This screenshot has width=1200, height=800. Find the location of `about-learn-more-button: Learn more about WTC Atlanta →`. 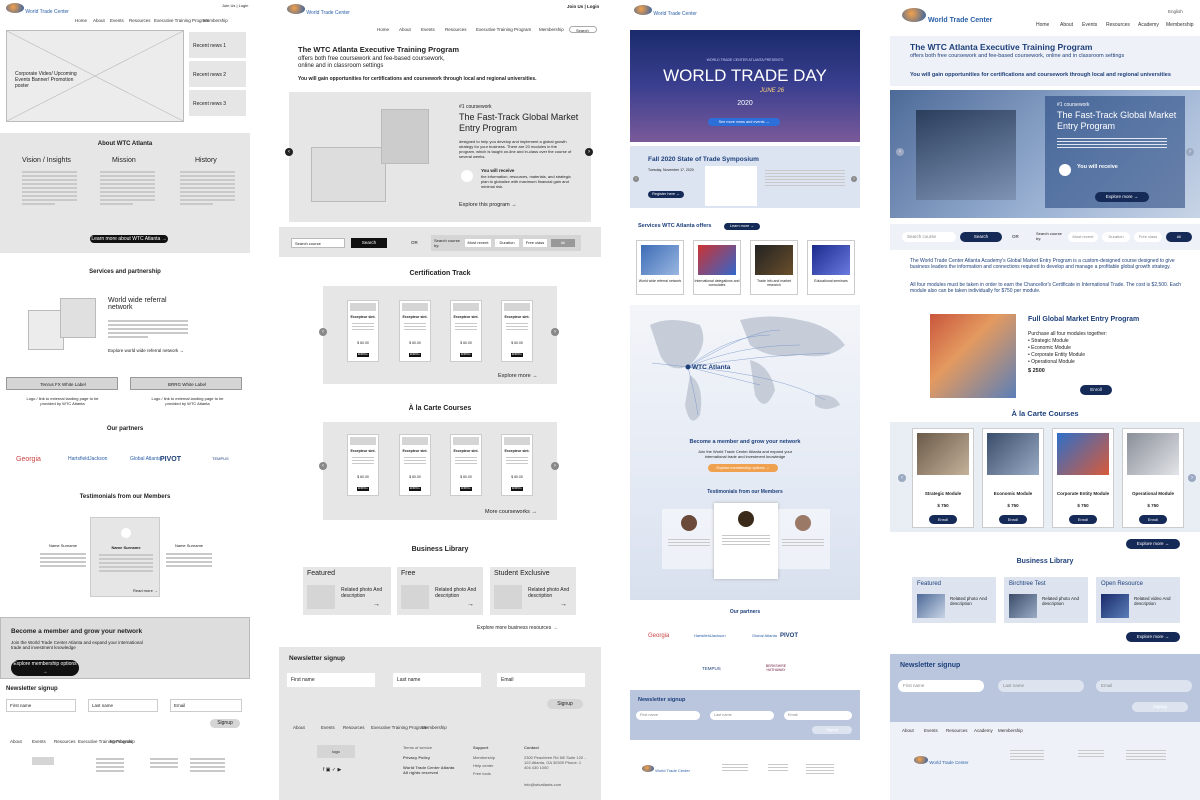

about-learn-more-button: Learn more about WTC Atlanta → is located at coordinates (129, 239).